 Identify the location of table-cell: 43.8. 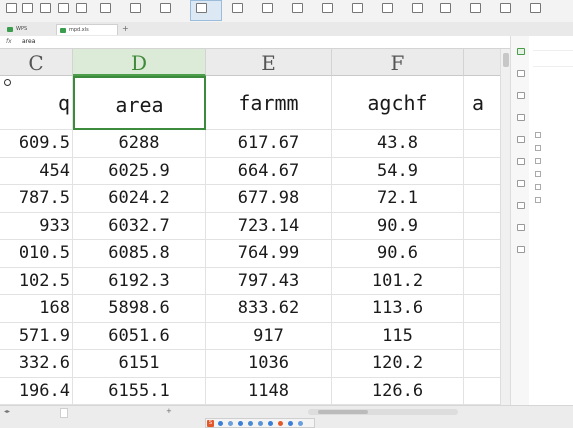
(398, 144).